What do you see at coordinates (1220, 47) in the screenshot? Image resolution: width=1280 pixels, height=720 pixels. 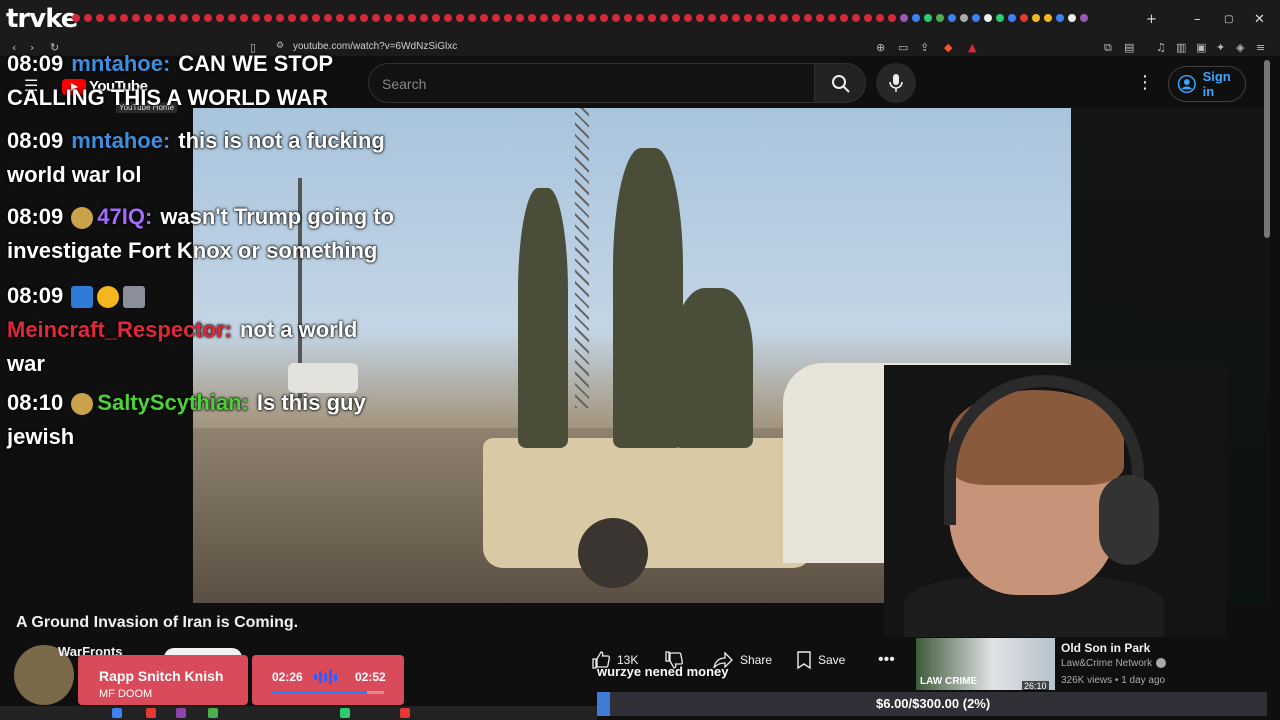 I see `vpn-icon: ✦` at bounding box center [1220, 47].